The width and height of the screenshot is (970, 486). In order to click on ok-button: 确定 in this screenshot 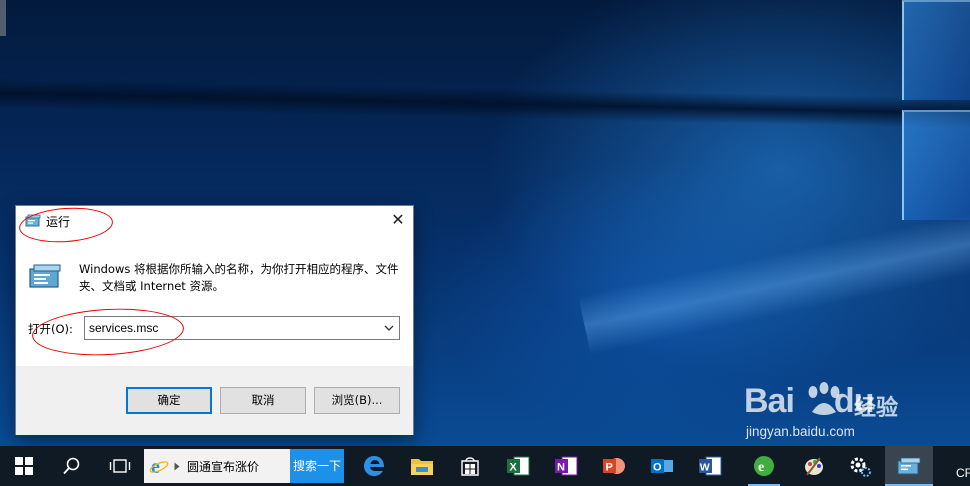, I will do `click(169, 400)`.